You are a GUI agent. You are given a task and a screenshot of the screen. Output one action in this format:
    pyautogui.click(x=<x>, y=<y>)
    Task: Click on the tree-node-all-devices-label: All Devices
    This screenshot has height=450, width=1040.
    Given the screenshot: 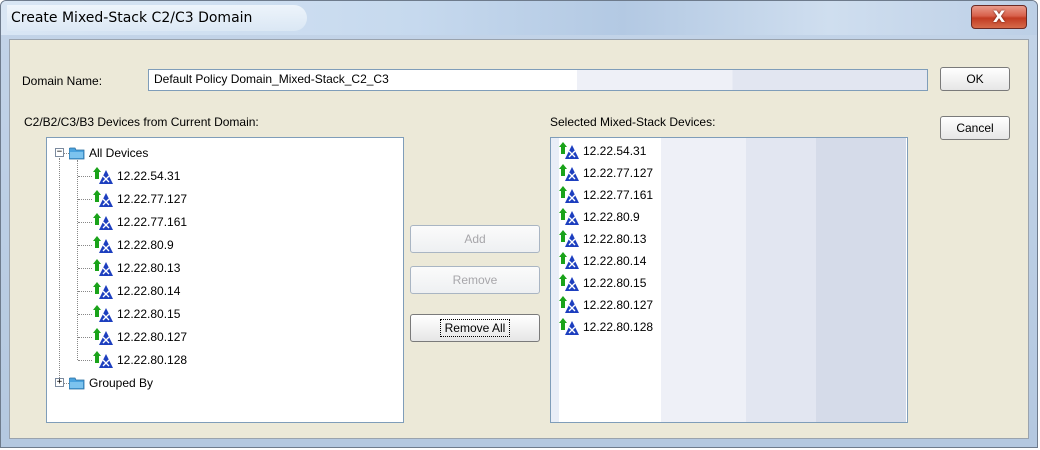 What is the action you would take?
    pyautogui.click(x=119, y=153)
    